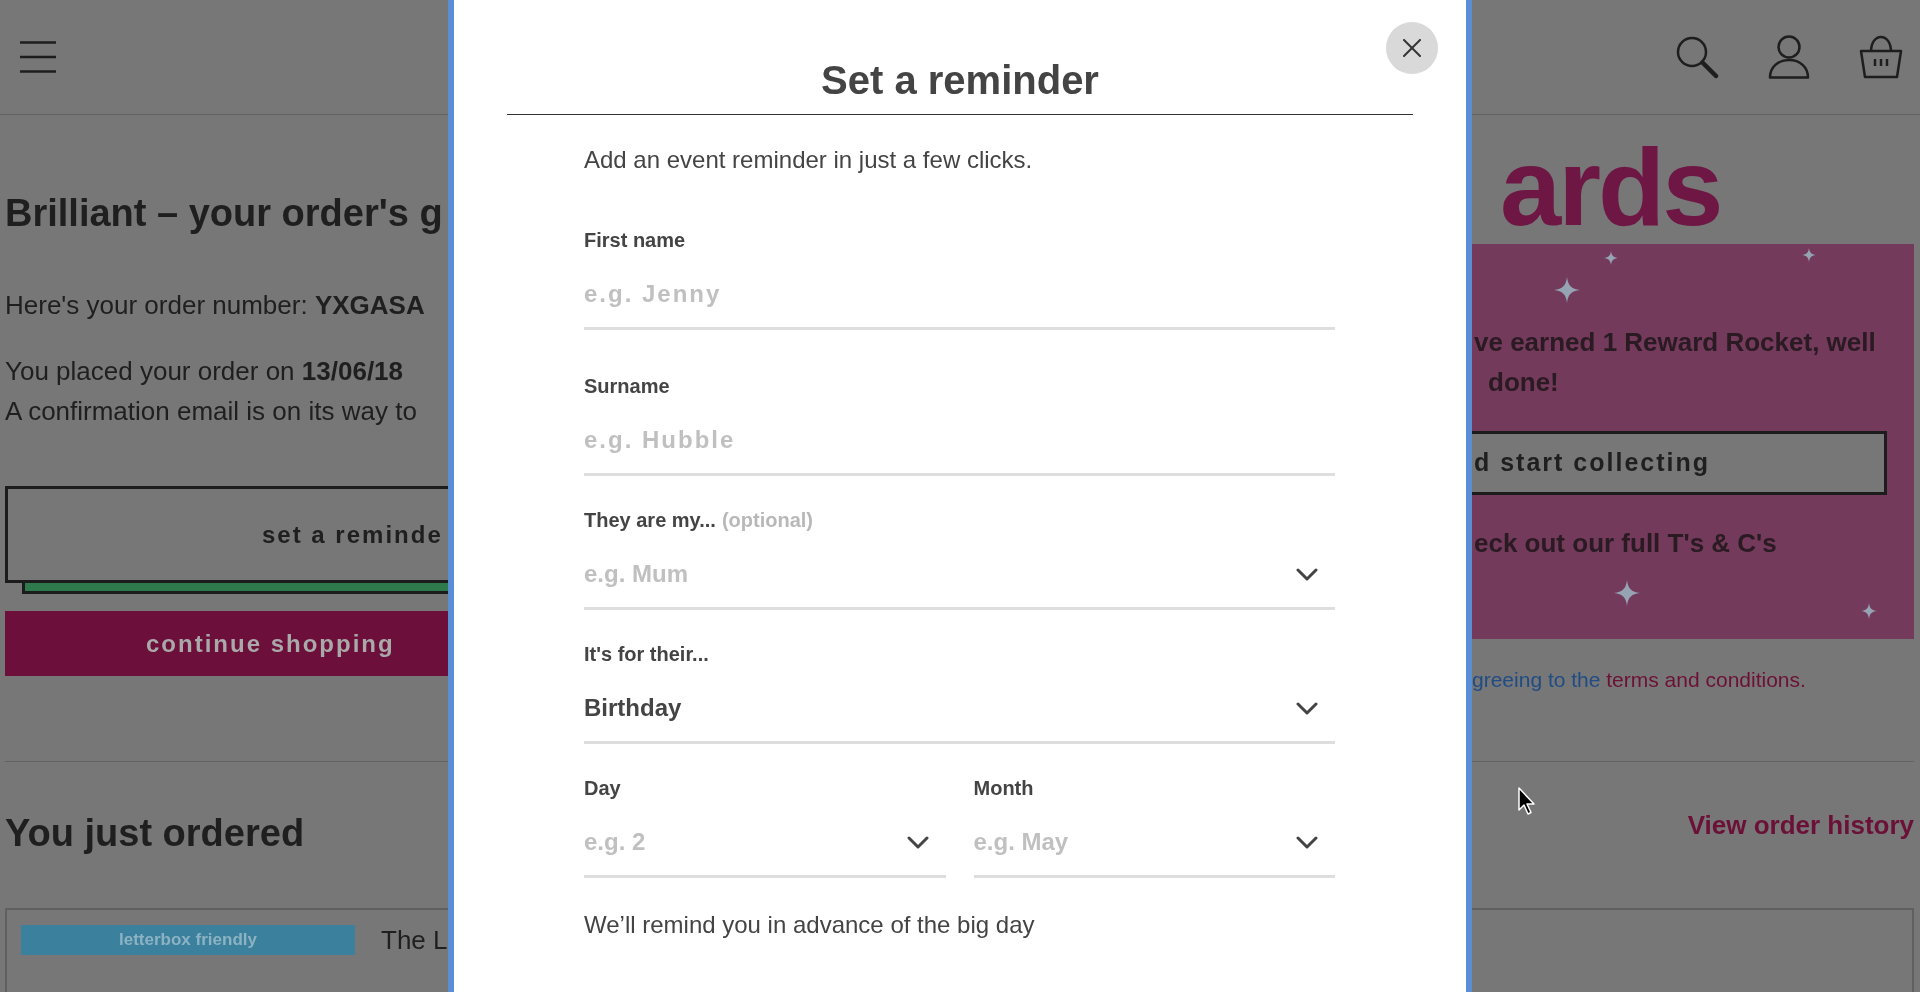  What do you see at coordinates (226, 643) in the screenshot?
I see `continue-shopping-button: continue shopping` at bounding box center [226, 643].